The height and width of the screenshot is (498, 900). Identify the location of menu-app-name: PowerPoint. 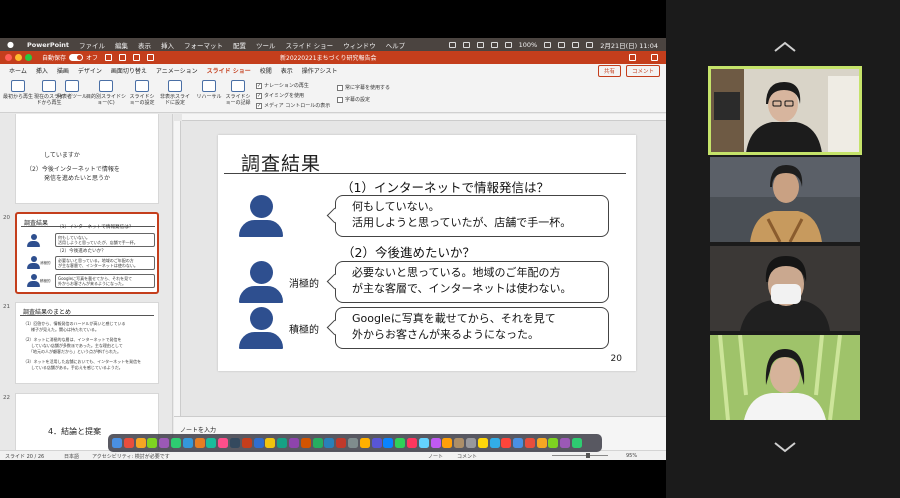
(48, 45).